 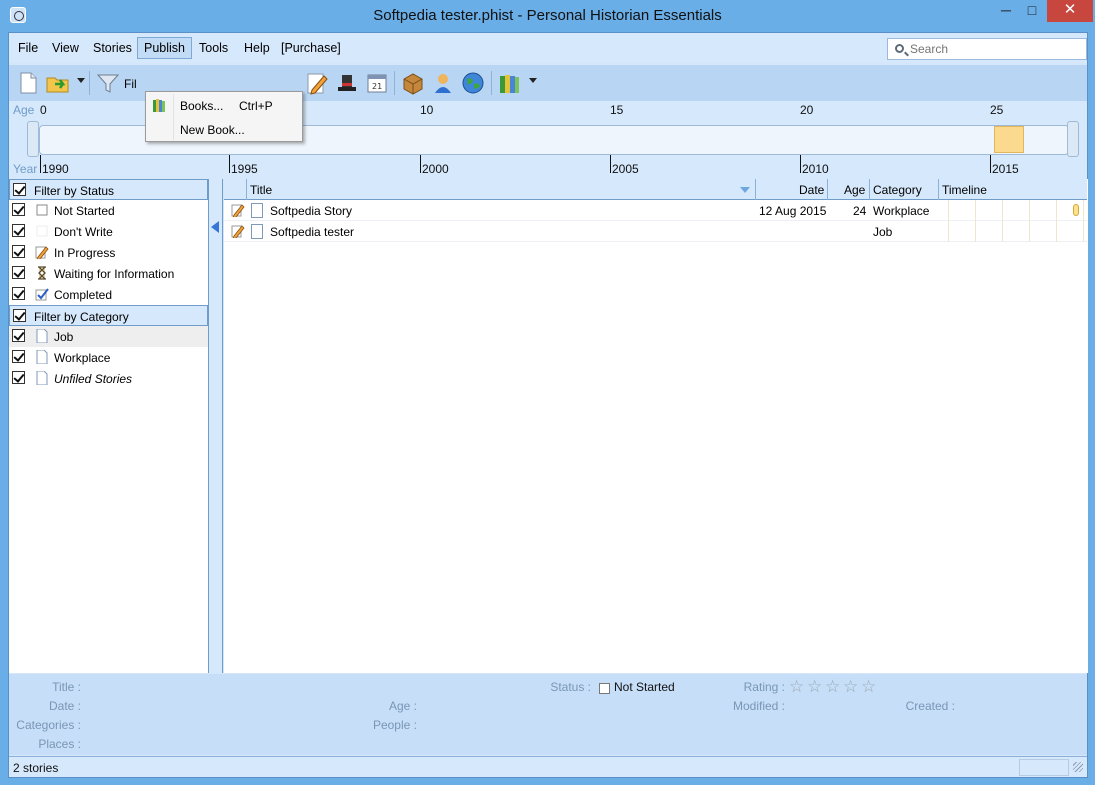 I want to click on minimize-button: ─, so click(x=1006, y=11).